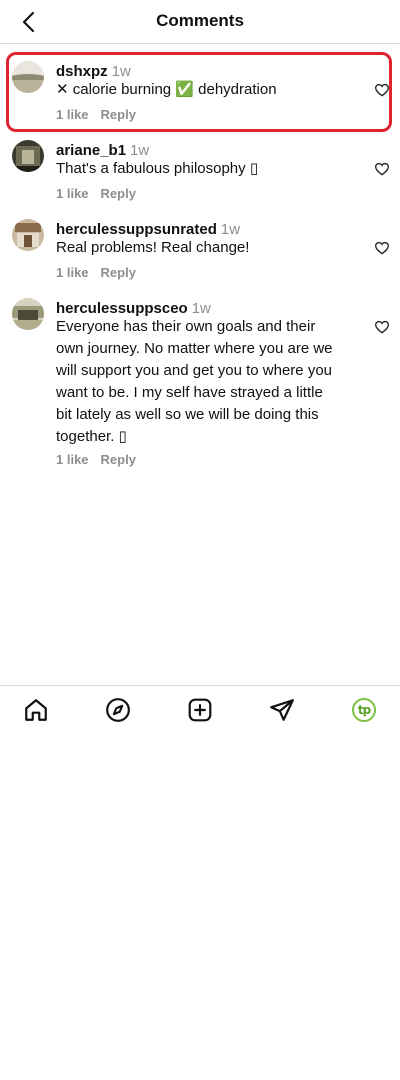 The height and width of the screenshot is (1080, 400). What do you see at coordinates (82, 71) in the screenshot?
I see `comment-username: dshxpz` at bounding box center [82, 71].